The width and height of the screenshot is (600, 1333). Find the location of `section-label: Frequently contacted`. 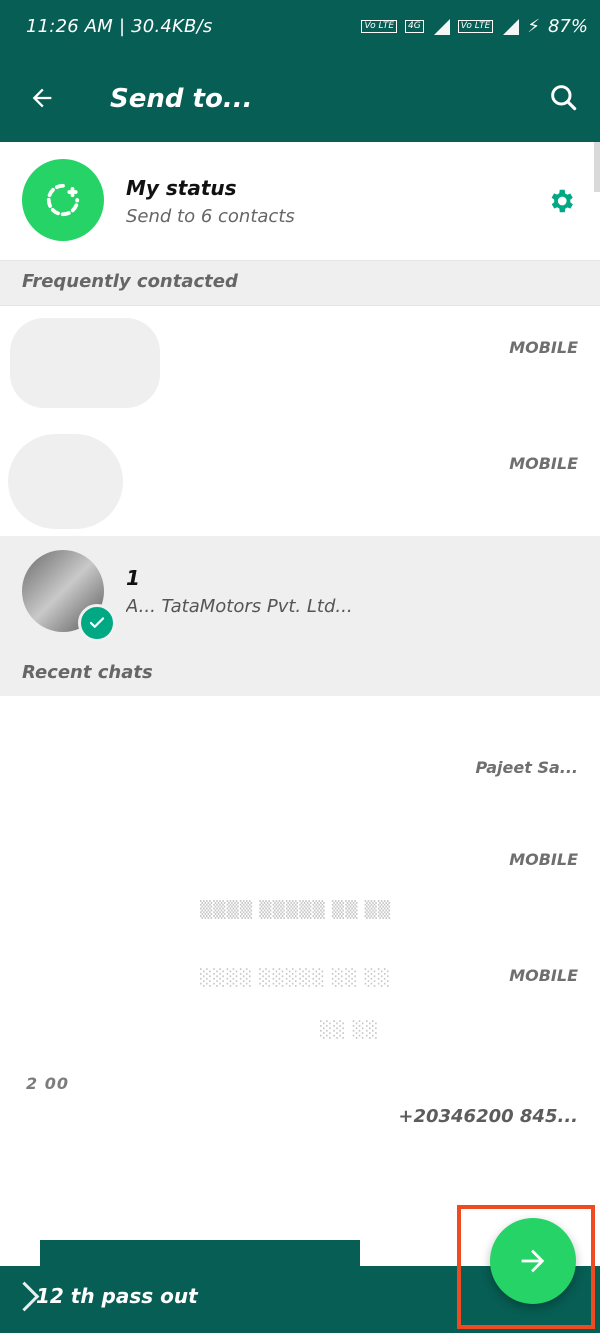

section-label: Frequently contacted is located at coordinates (130, 281).